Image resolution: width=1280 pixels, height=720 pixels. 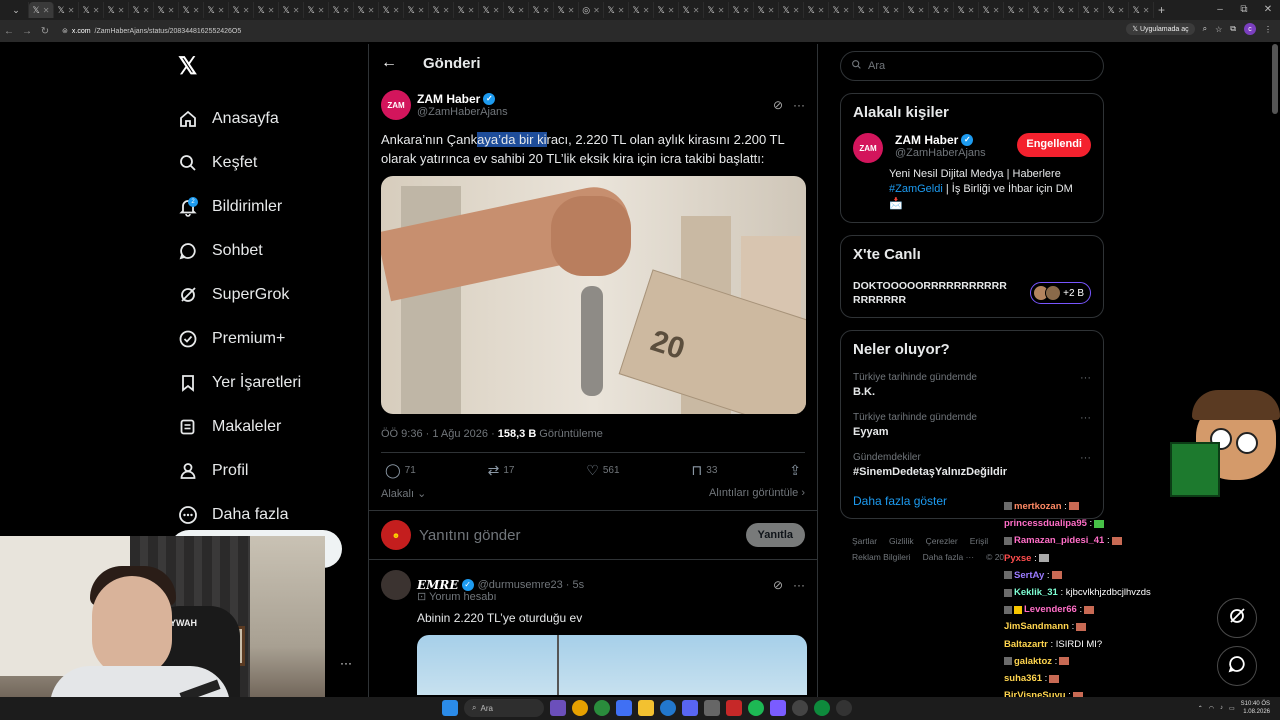 I want to click on battery-icon: ▭, so click(x=1232, y=708).